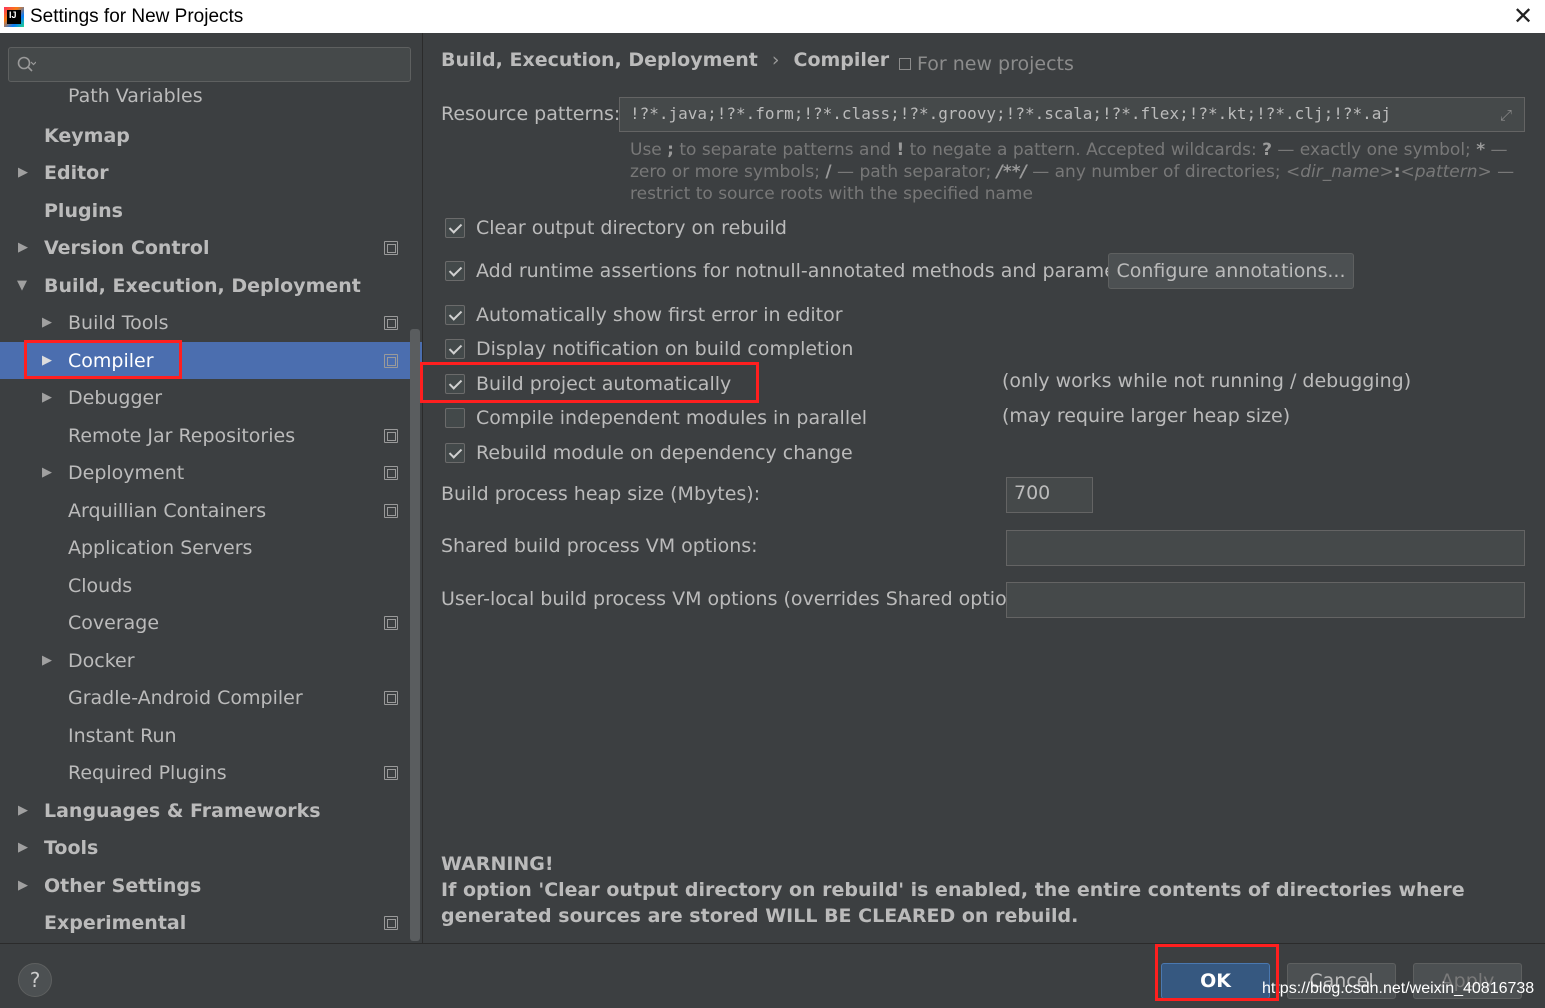 The width and height of the screenshot is (1545, 1008). I want to click on sidebar-item-label: Experimental, so click(115, 922).